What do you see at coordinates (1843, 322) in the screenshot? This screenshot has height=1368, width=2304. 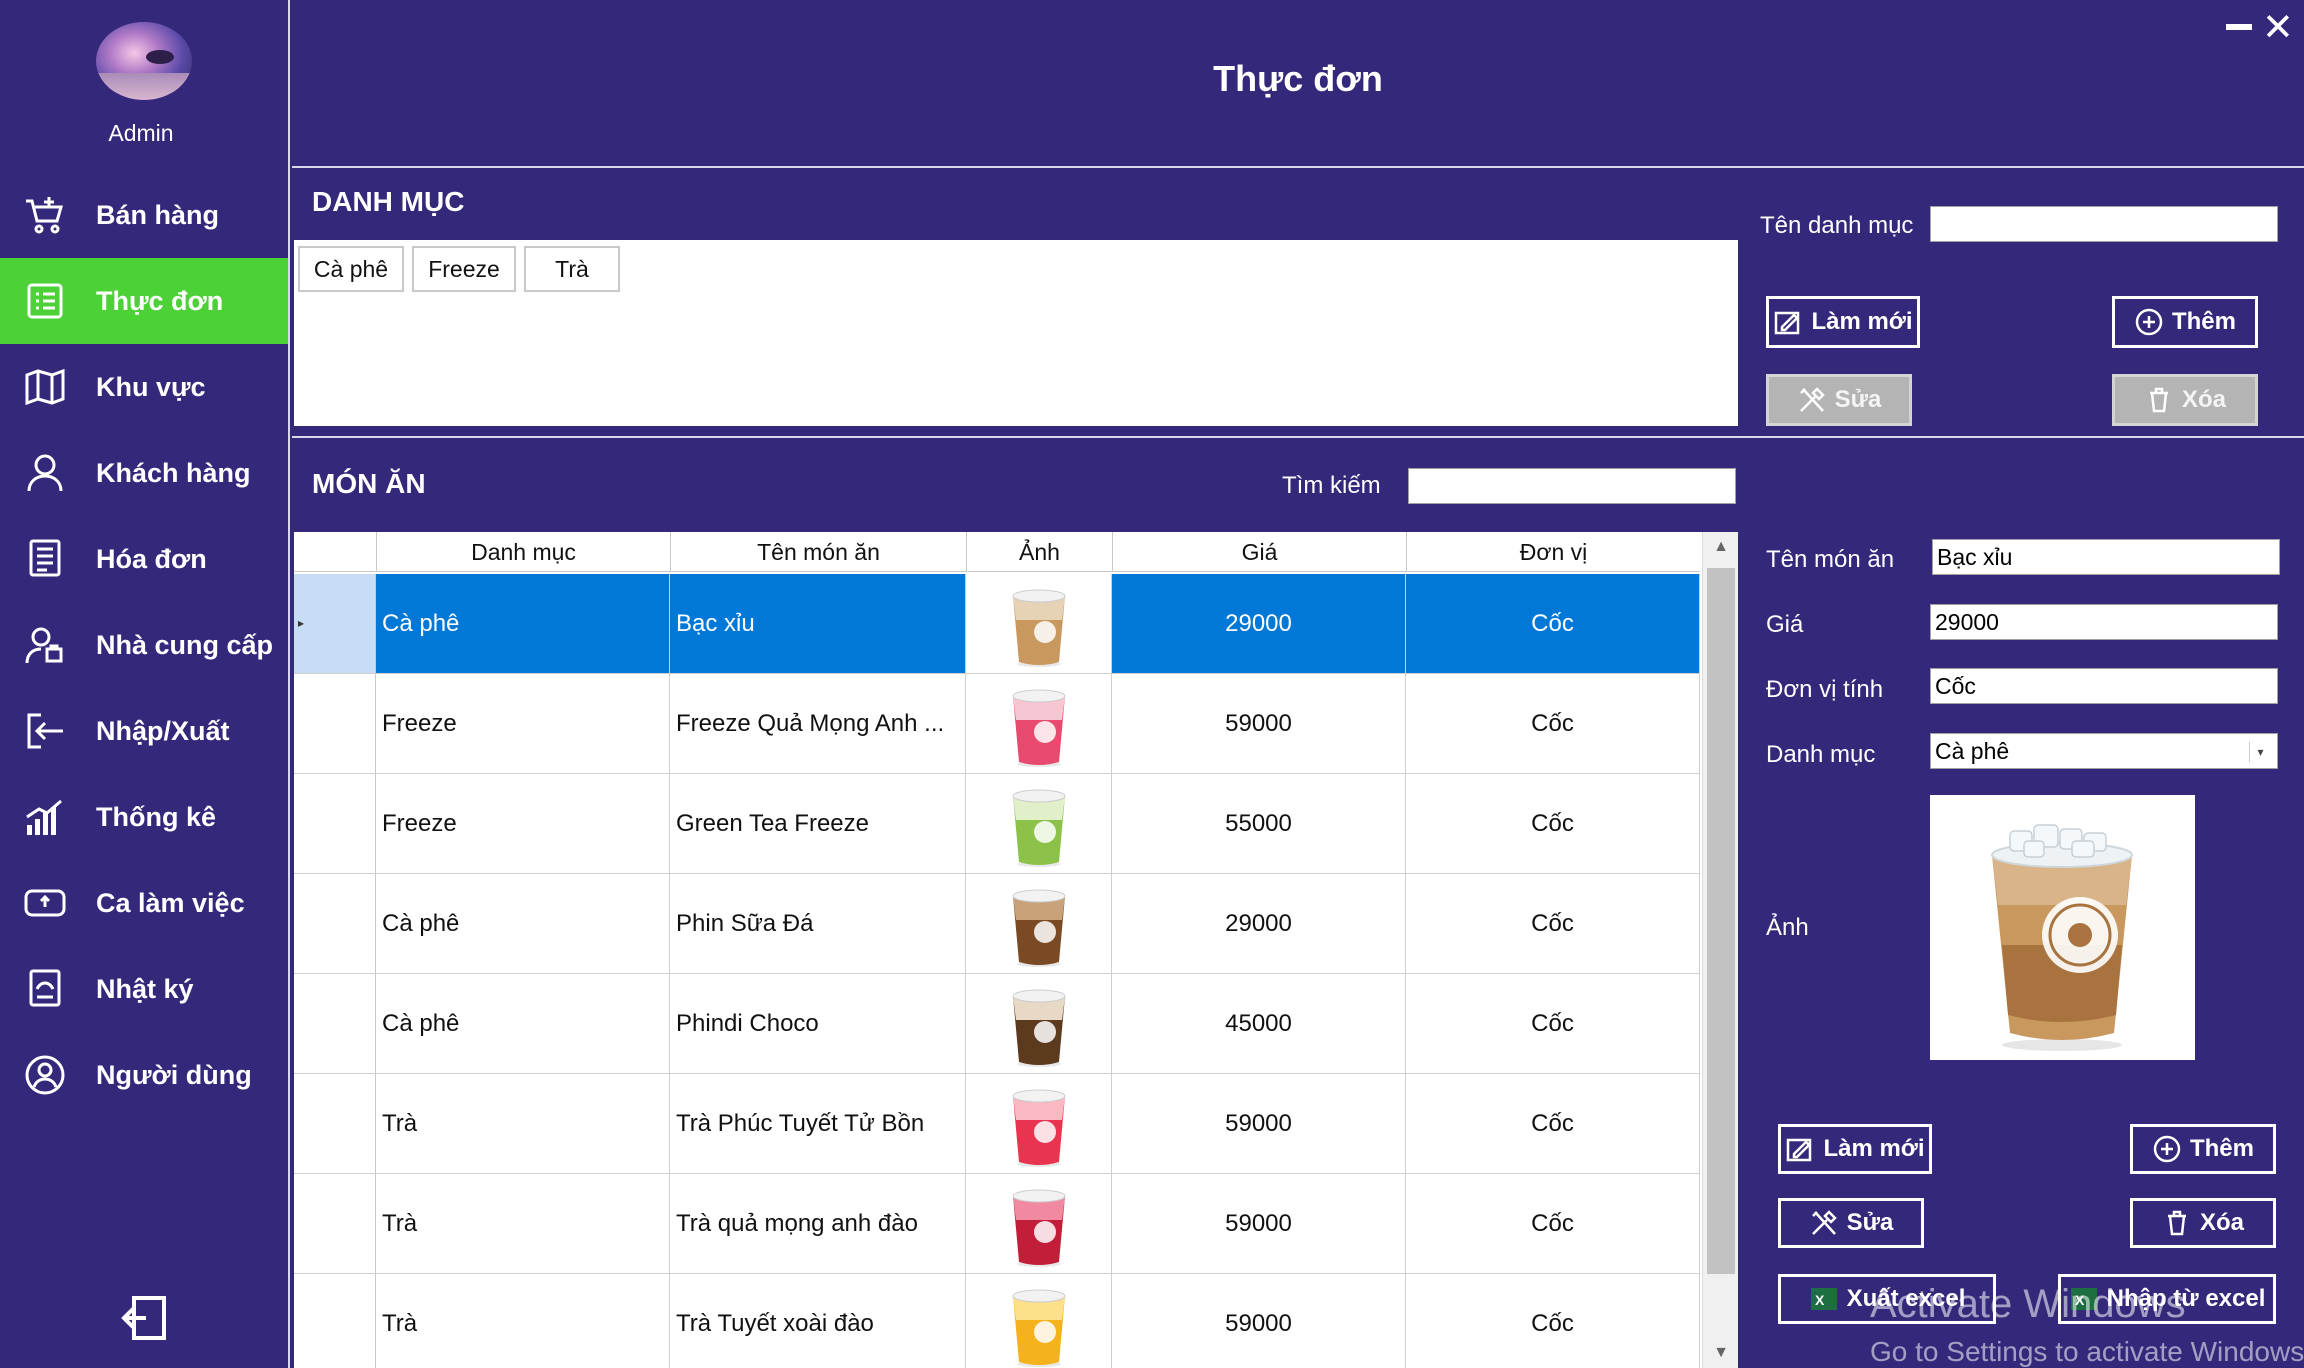 I see `category-refresh-button: Làm mới` at bounding box center [1843, 322].